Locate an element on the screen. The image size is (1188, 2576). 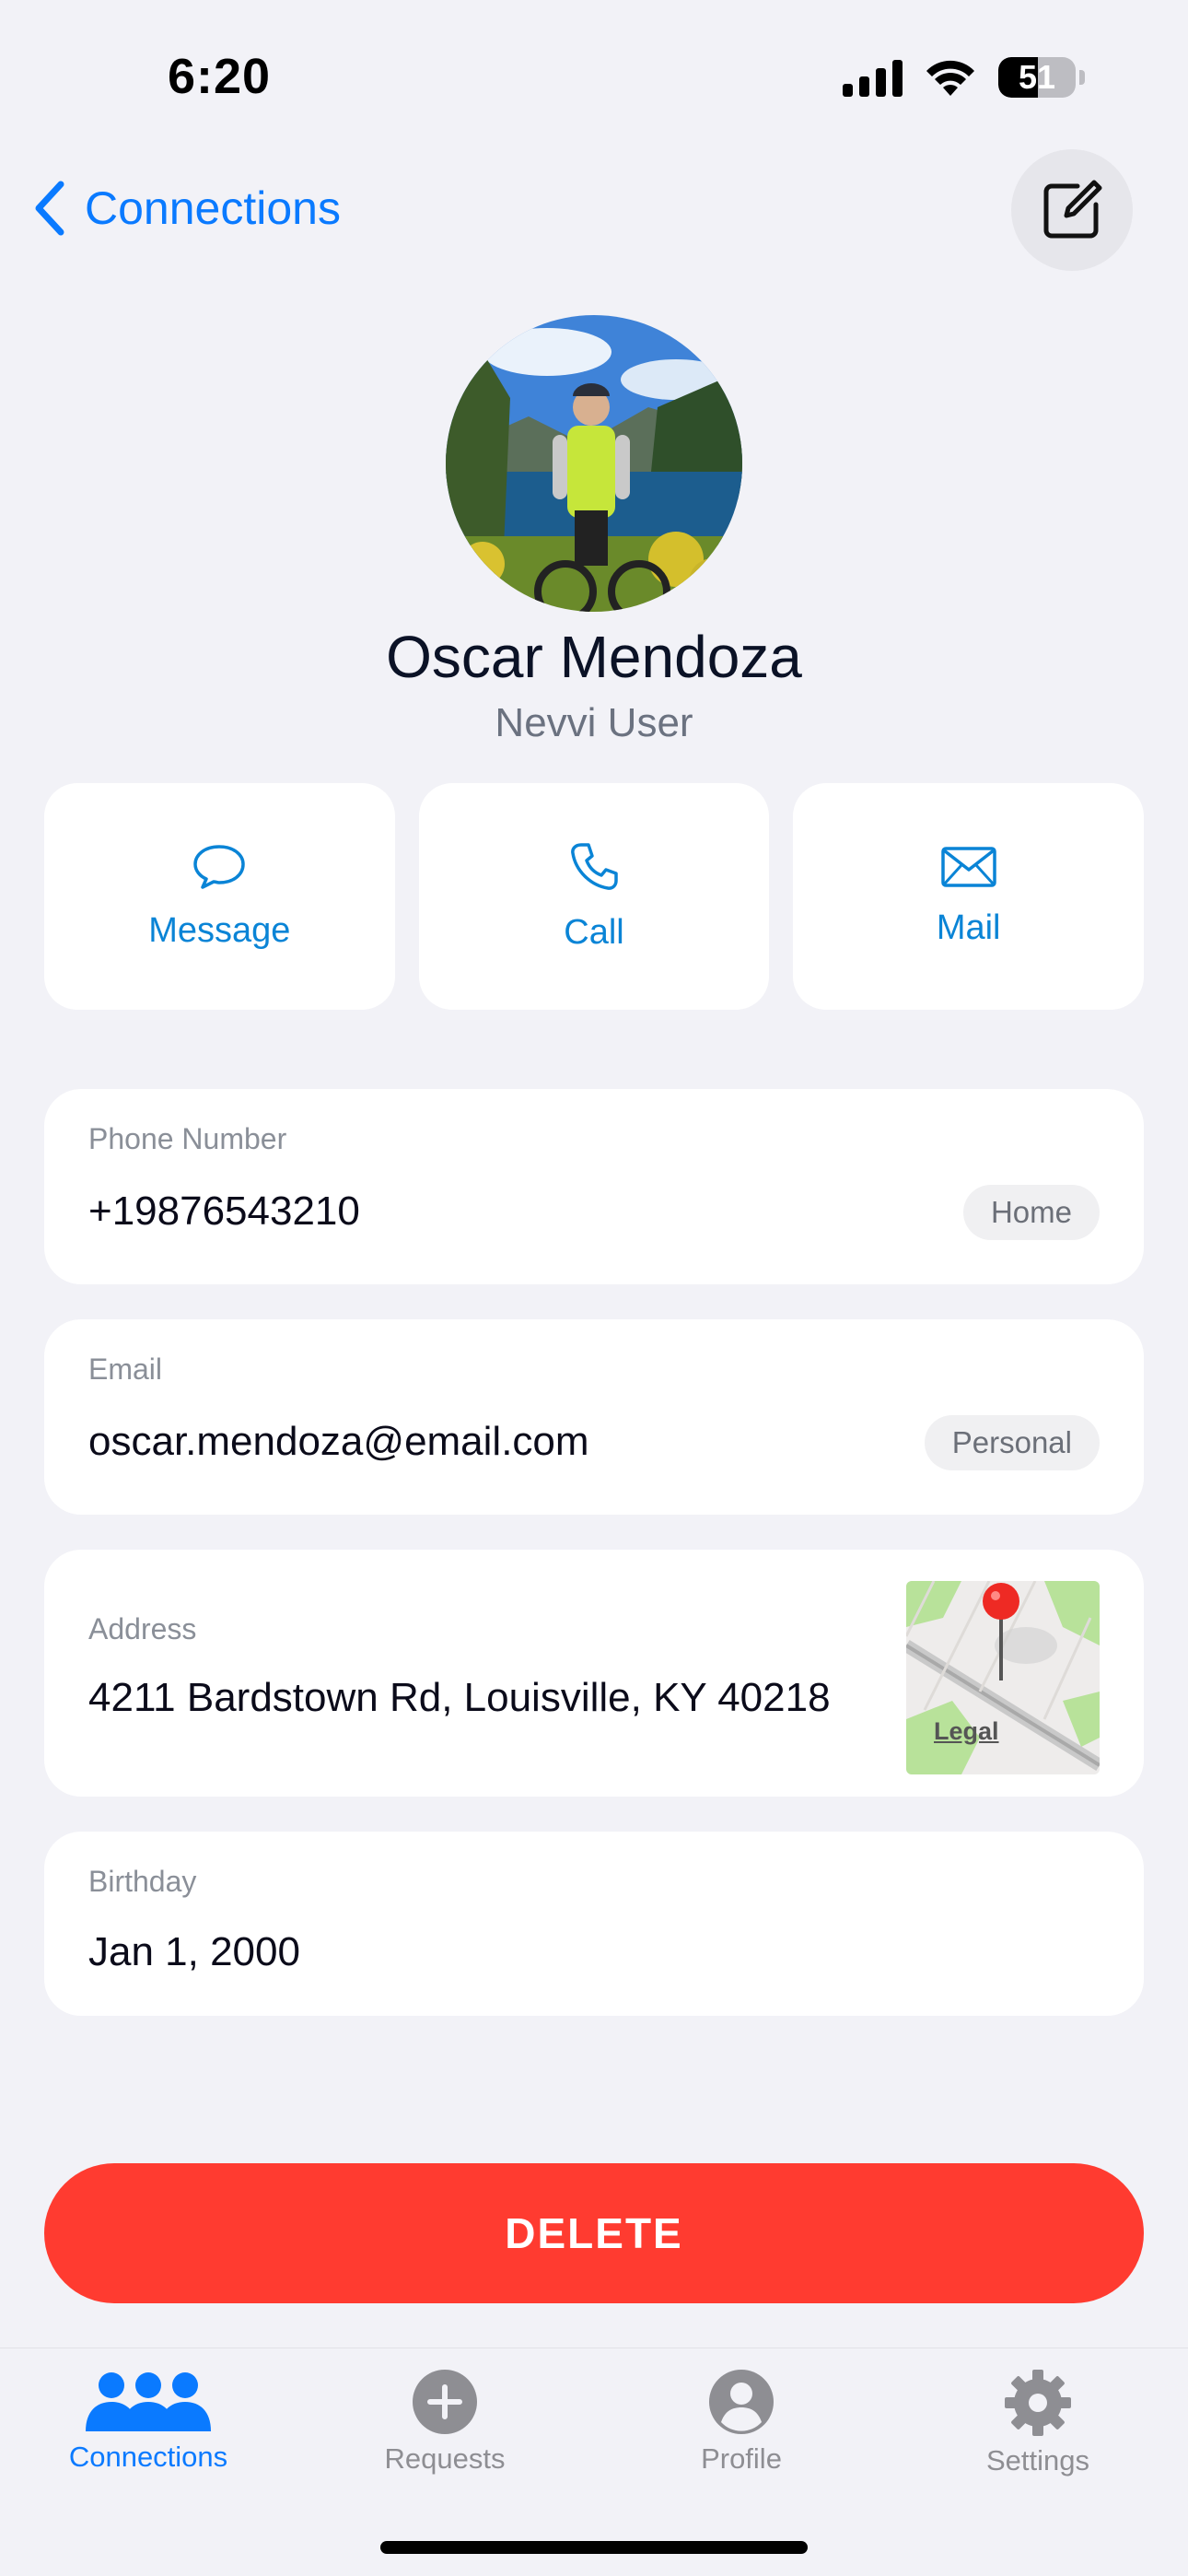
mail-label: Mail is located at coordinates (968, 927).